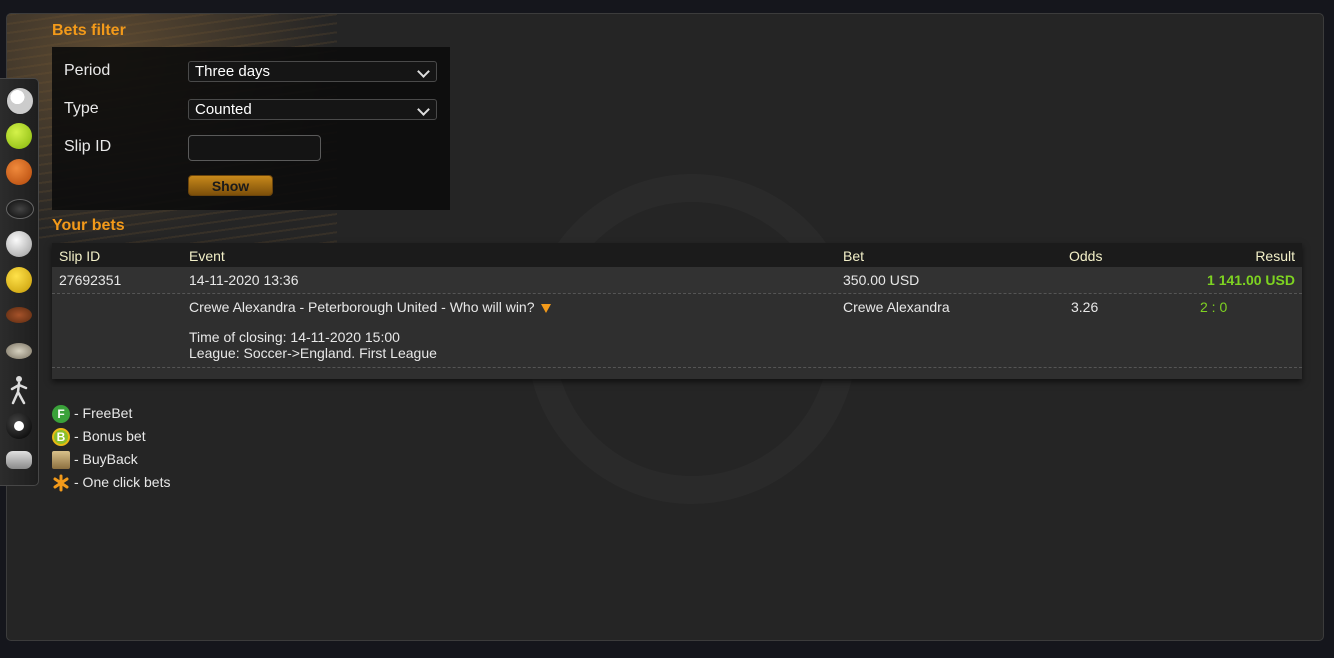  What do you see at coordinates (19, 460) in the screenshot?
I see `esports-gamepad-icon` at bounding box center [19, 460].